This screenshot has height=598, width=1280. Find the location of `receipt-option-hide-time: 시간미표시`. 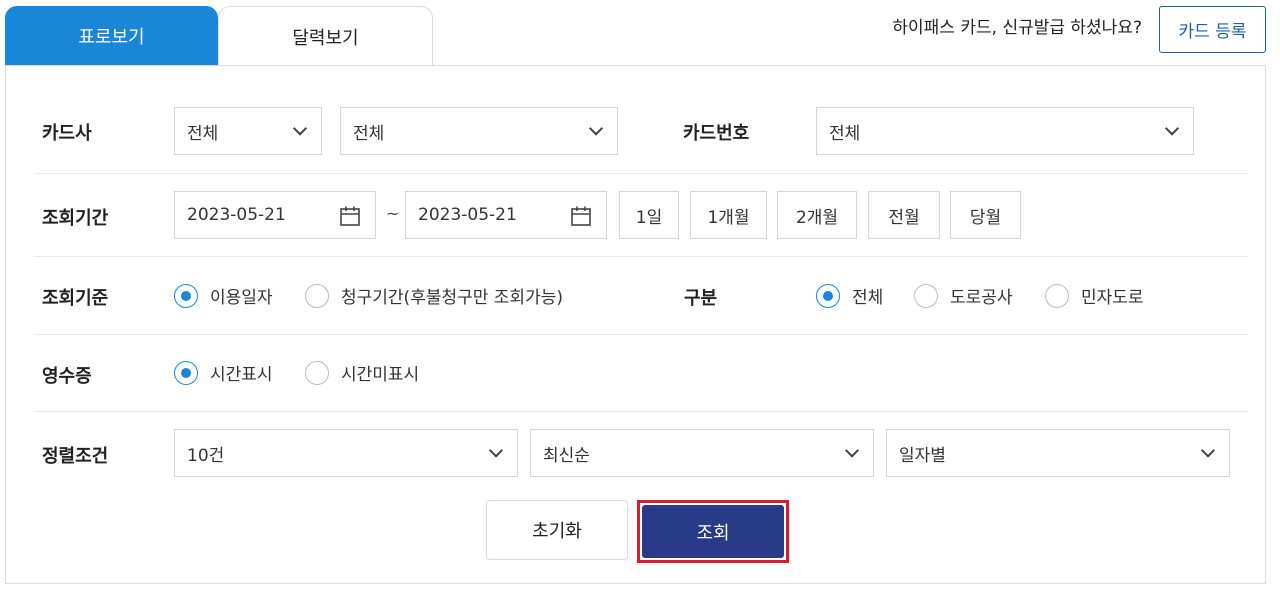

receipt-option-hide-time: 시간미표시 is located at coordinates (362, 372).